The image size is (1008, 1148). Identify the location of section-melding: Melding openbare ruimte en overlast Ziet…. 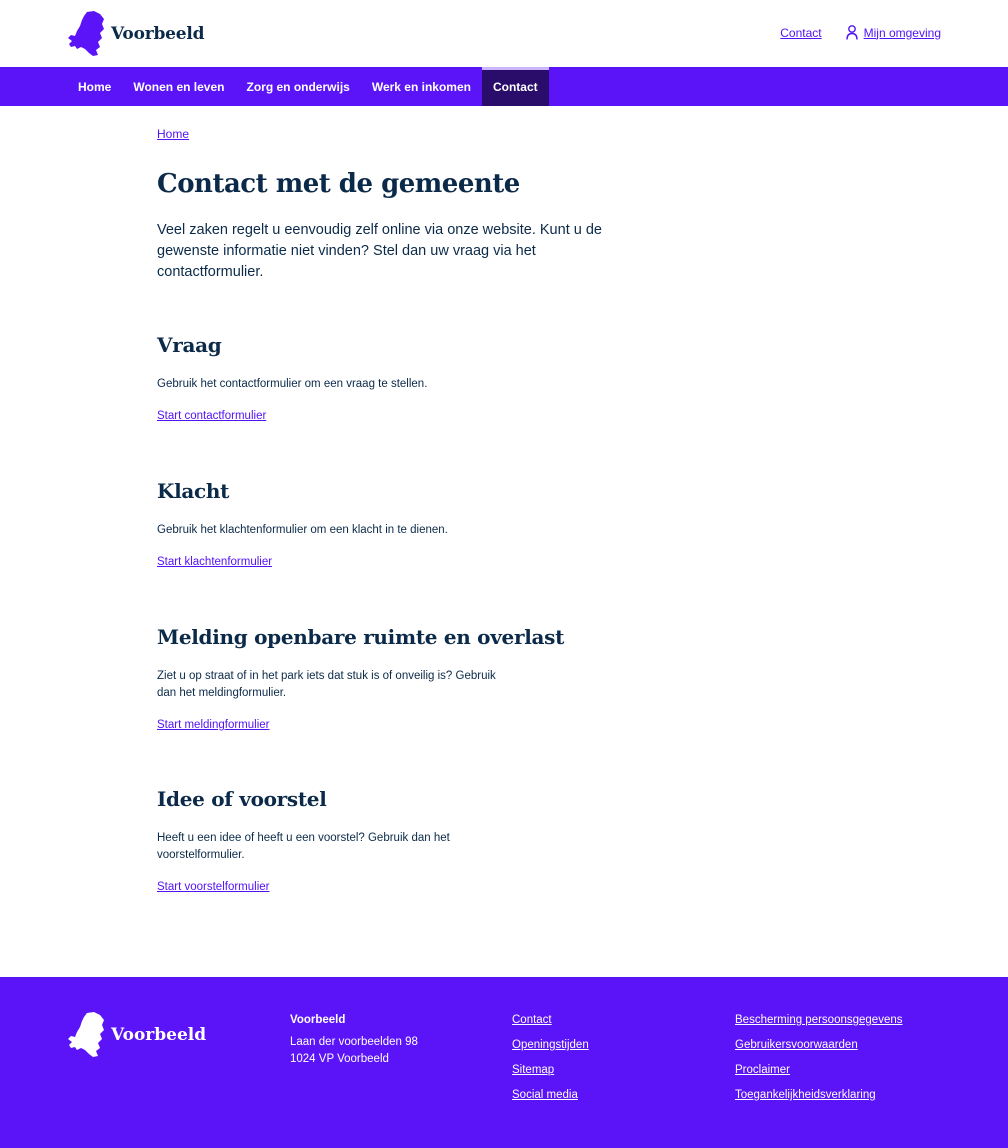
(387, 679).